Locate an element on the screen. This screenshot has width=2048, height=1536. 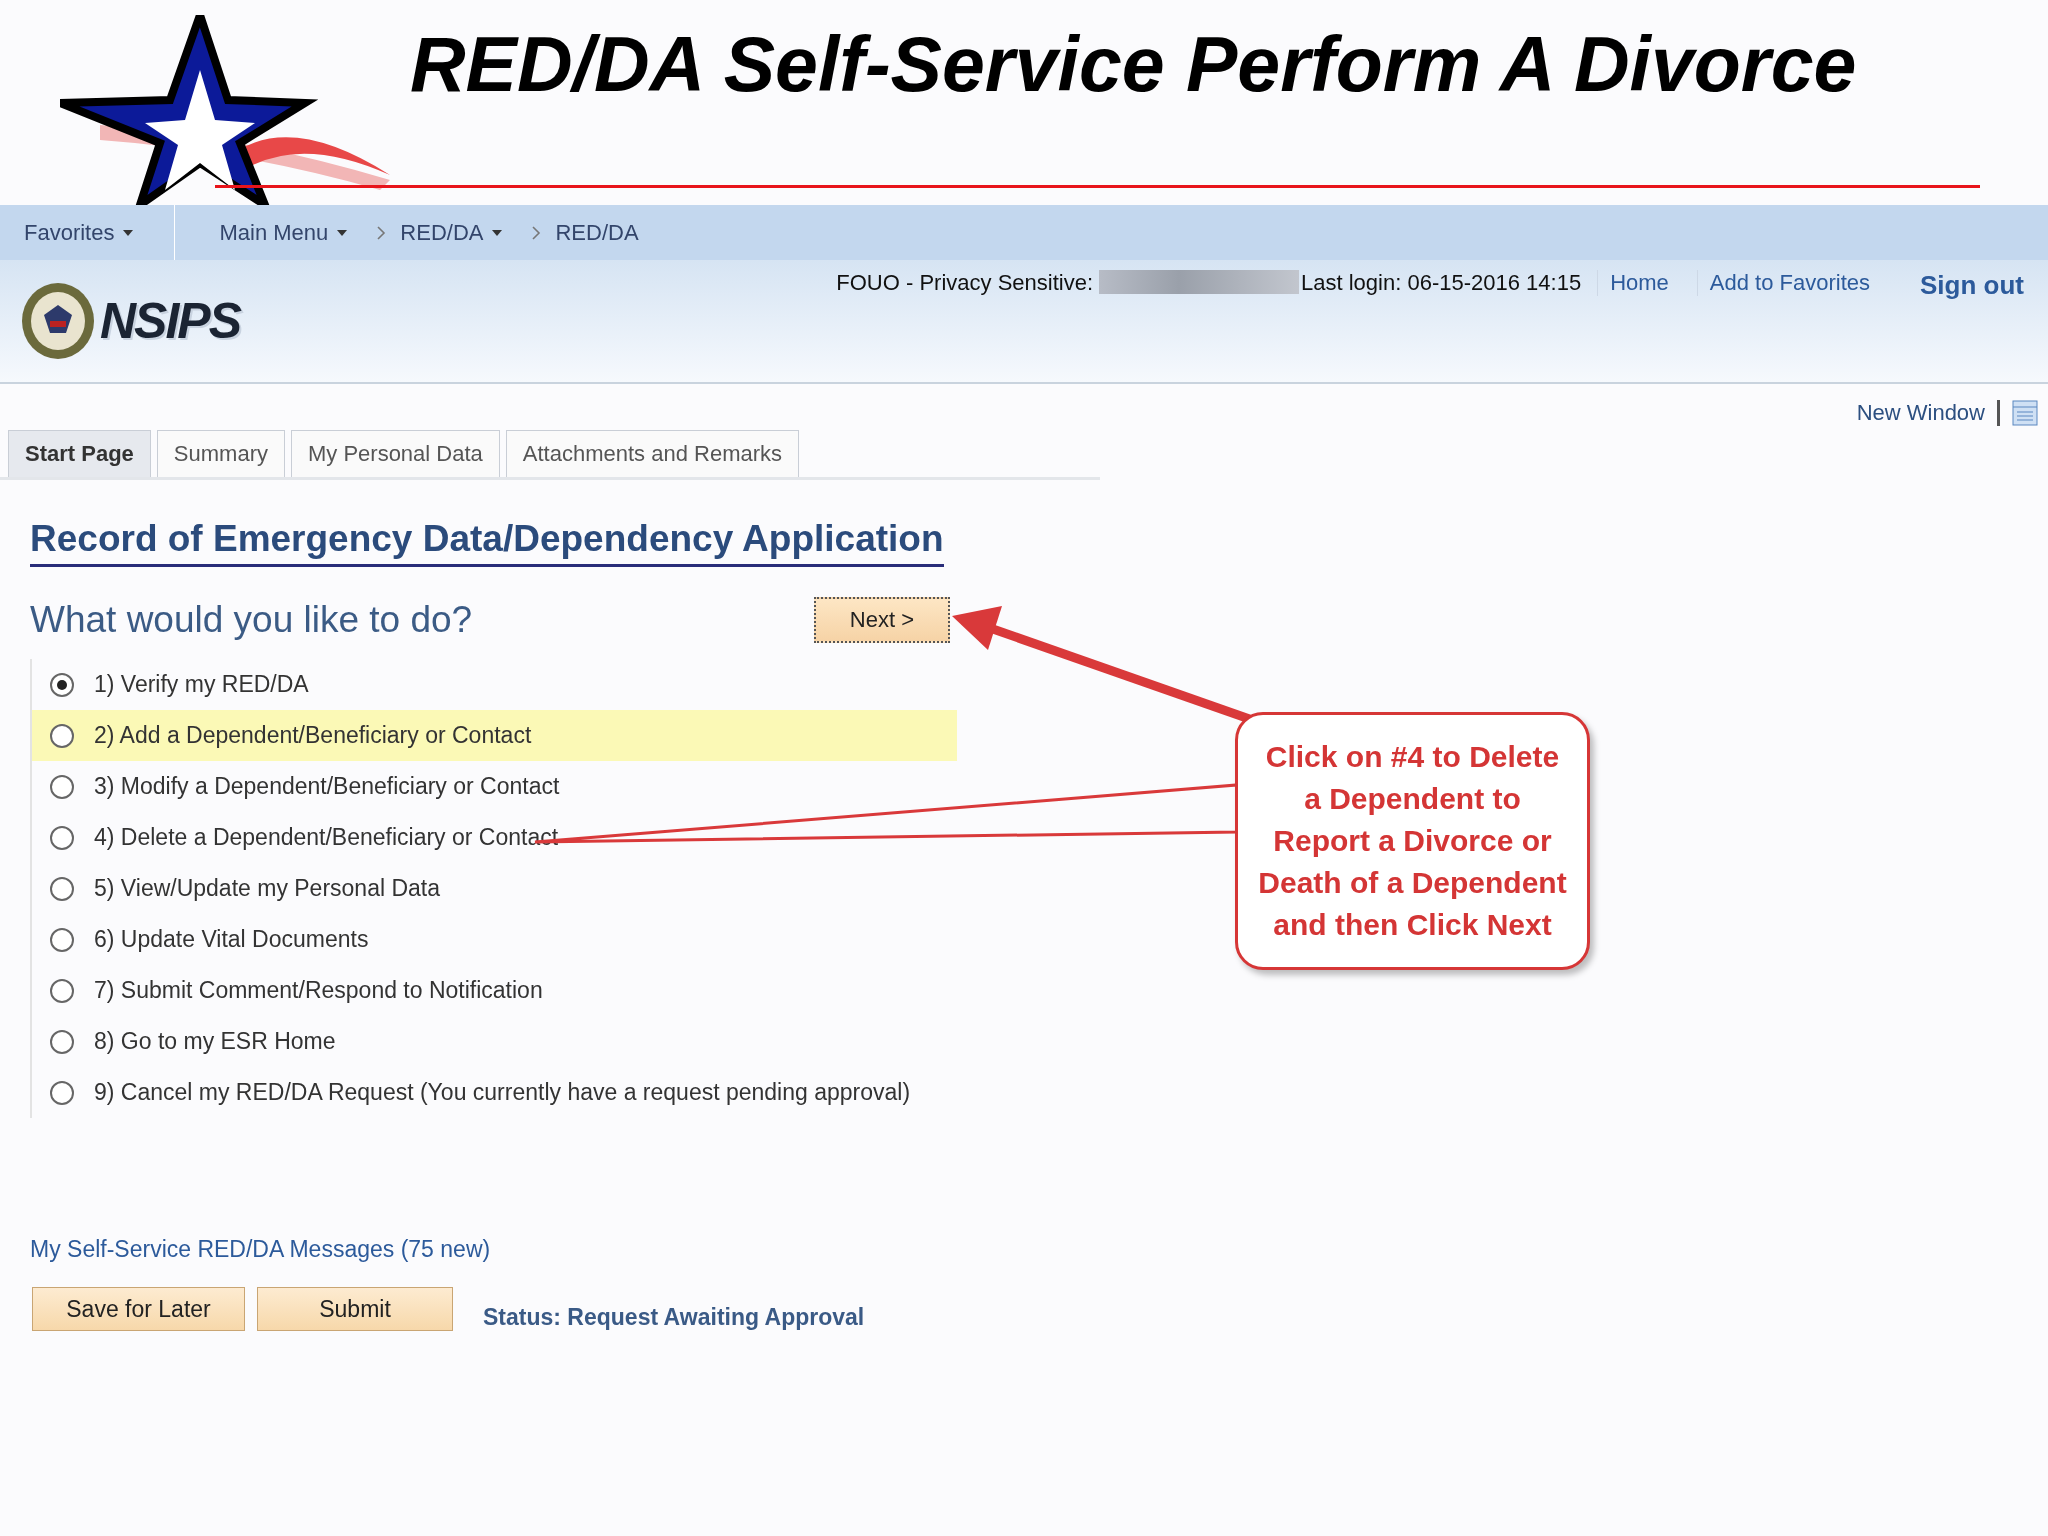
option-label: 6) Update Vital Documents is located at coordinates (231, 939).